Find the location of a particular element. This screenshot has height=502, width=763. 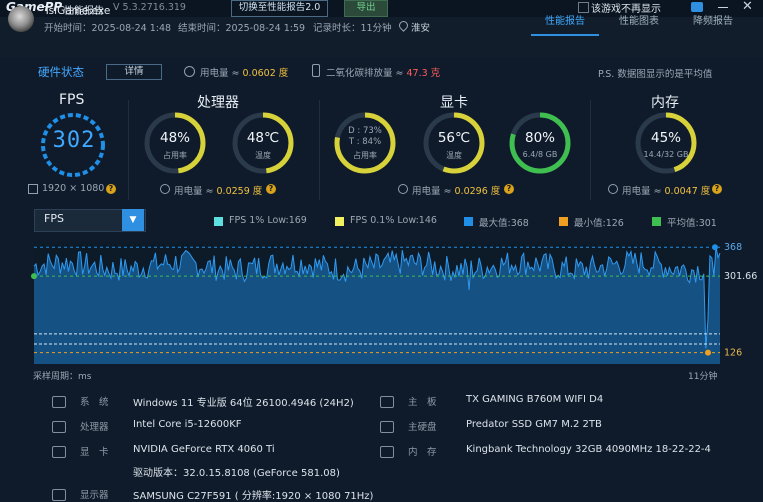

legend-avg: 平均值:301 is located at coordinates (692, 223).